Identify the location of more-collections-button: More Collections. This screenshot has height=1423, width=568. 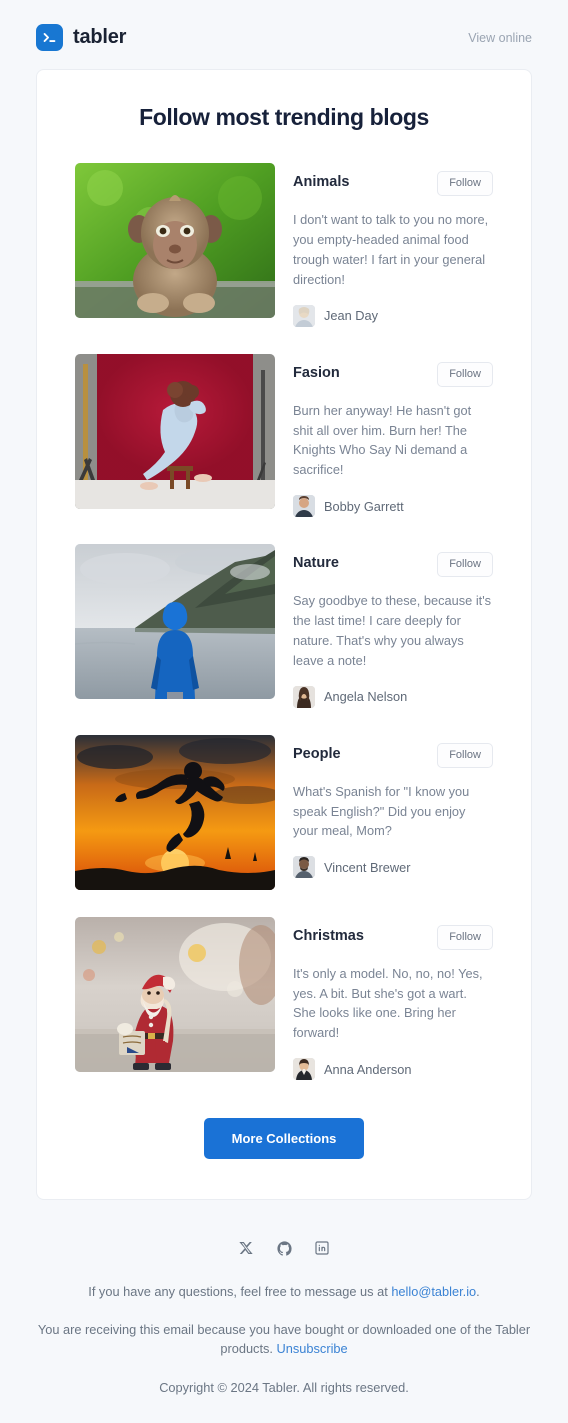
(284, 1138).